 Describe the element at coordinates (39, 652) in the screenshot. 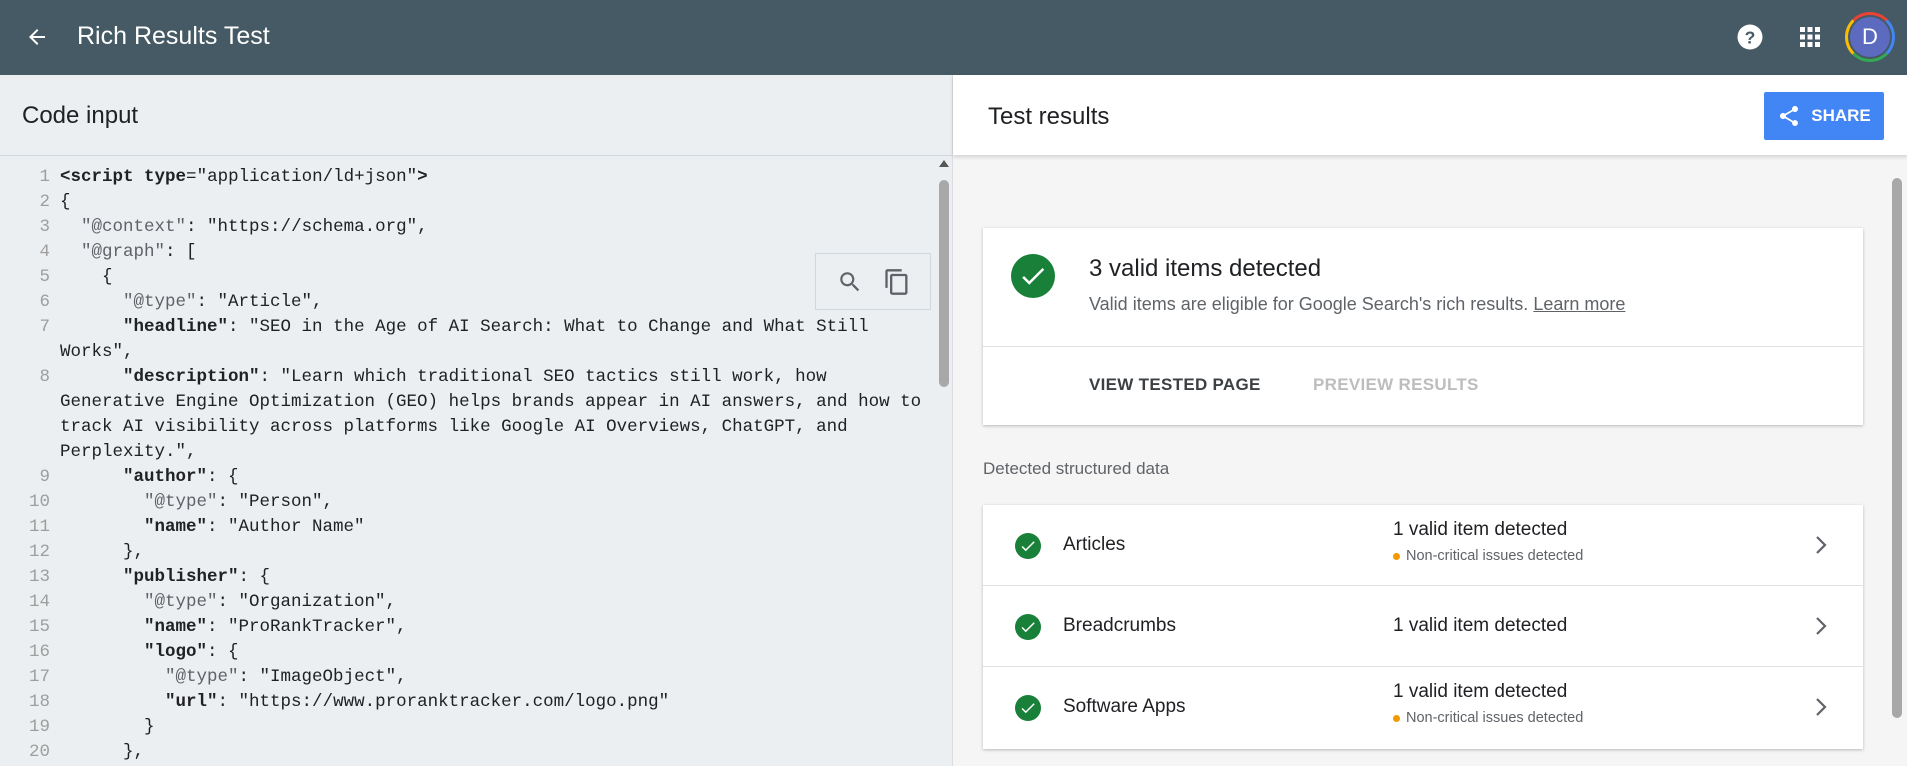

I see `line-number: 16` at that location.